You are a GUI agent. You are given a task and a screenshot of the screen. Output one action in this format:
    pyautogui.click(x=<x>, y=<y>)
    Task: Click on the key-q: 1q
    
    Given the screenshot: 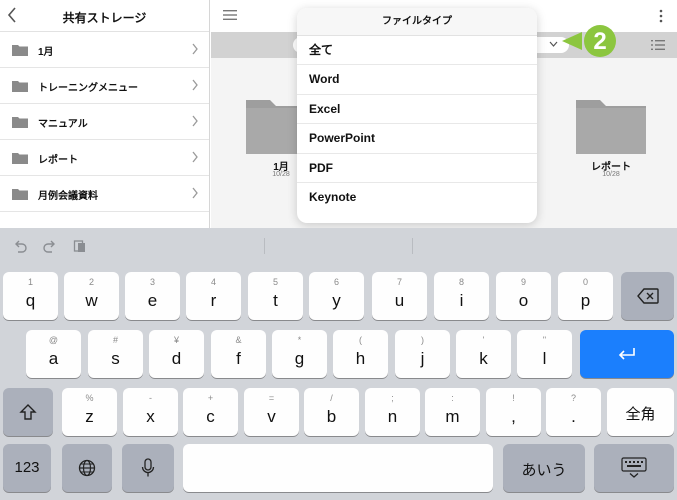 What is the action you would take?
    pyautogui.click(x=30, y=296)
    